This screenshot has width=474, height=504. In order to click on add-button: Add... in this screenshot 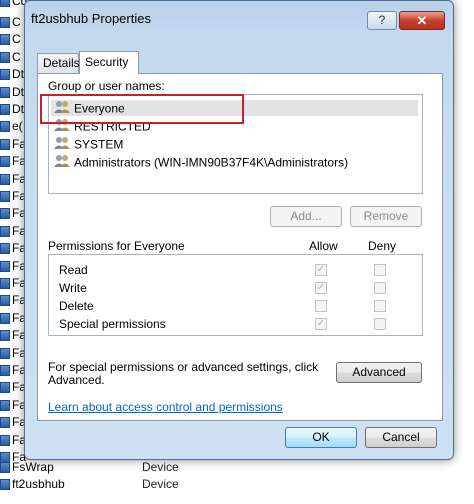, I will do `click(306, 216)`.